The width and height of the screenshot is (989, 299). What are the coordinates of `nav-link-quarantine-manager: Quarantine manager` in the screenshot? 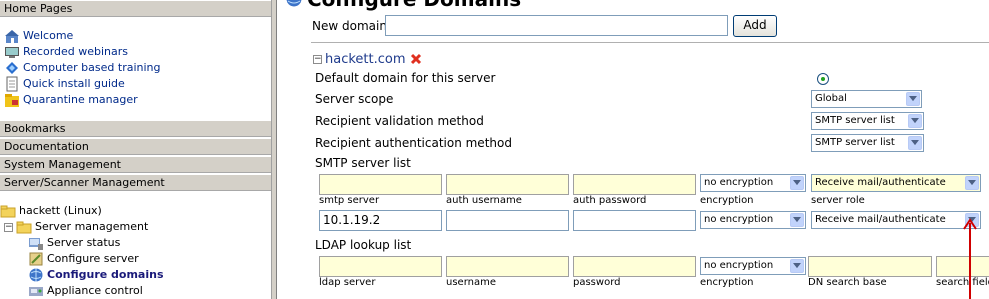 It's located at (71, 100).